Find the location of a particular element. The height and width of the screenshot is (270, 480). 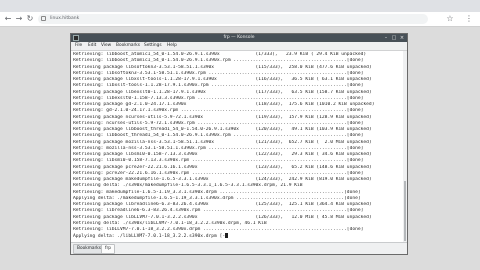

window-title: frp — Konsole is located at coordinates (239, 37).